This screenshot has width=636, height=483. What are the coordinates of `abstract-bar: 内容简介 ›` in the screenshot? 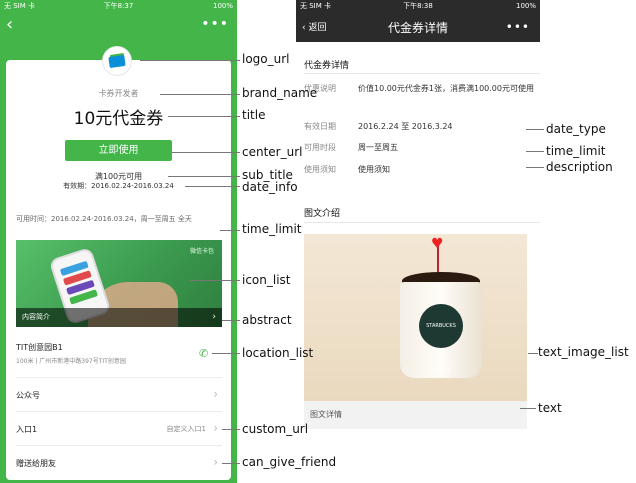 It's located at (119, 317).